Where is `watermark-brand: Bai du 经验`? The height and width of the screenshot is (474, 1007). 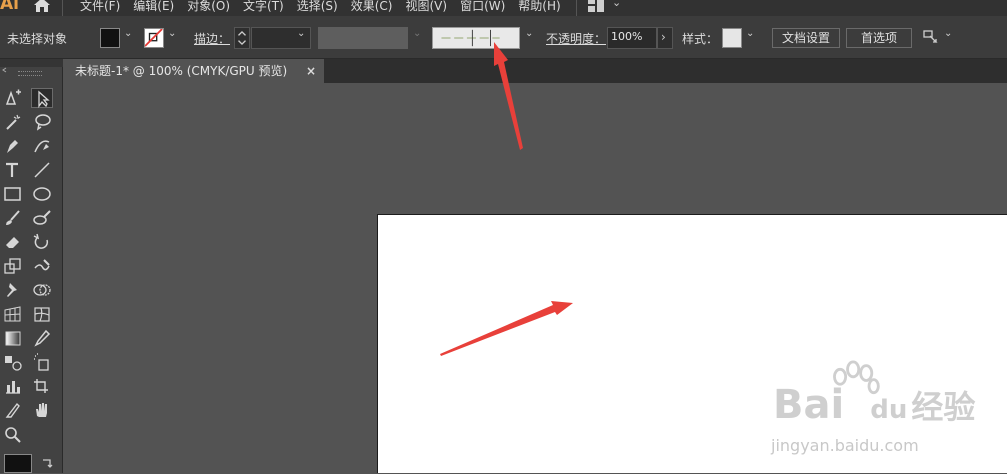
watermark-brand: Bai du 经验 is located at coordinates (874, 405).